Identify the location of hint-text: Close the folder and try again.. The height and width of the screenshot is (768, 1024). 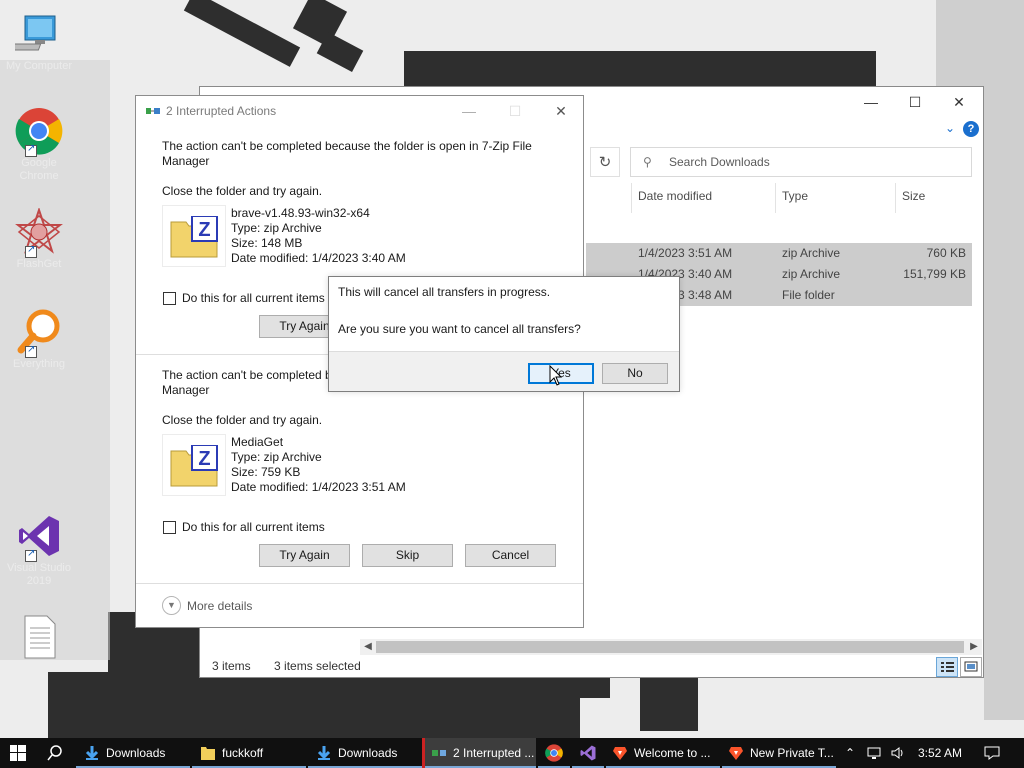
(242, 191).